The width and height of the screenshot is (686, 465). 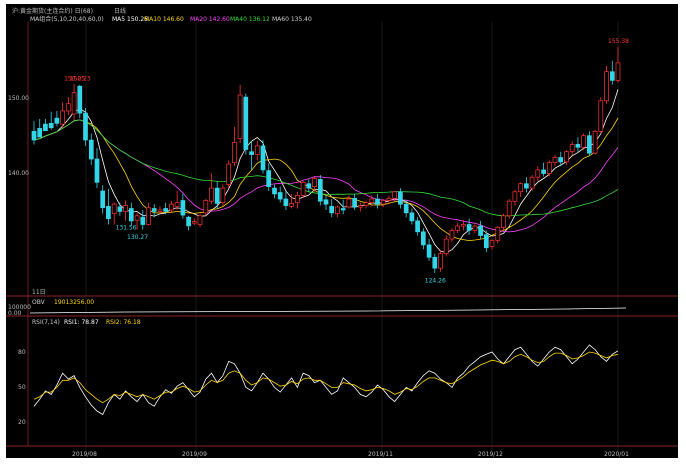 What do you see at coordinates (123, 322) in the screenshot?
I see `rsi2-label: RSI2: 76.18` at bounding box center [123, 322].